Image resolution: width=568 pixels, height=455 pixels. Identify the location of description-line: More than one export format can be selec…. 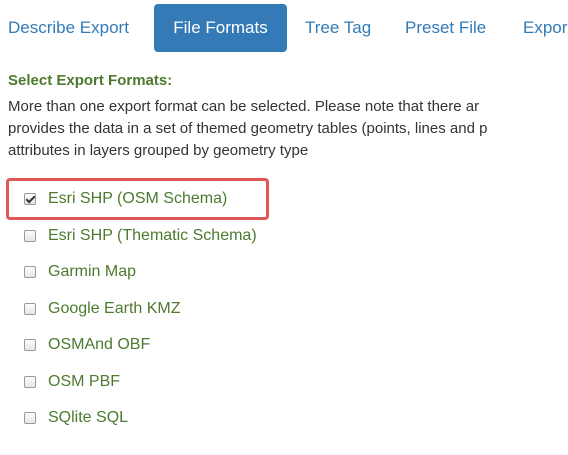
(244, 106).